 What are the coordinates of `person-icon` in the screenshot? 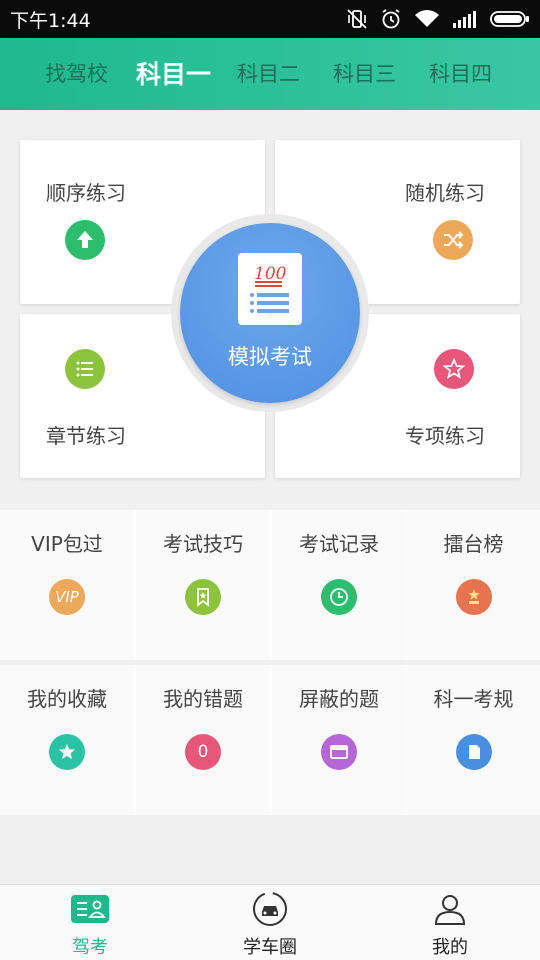 It's located at (450, 909).